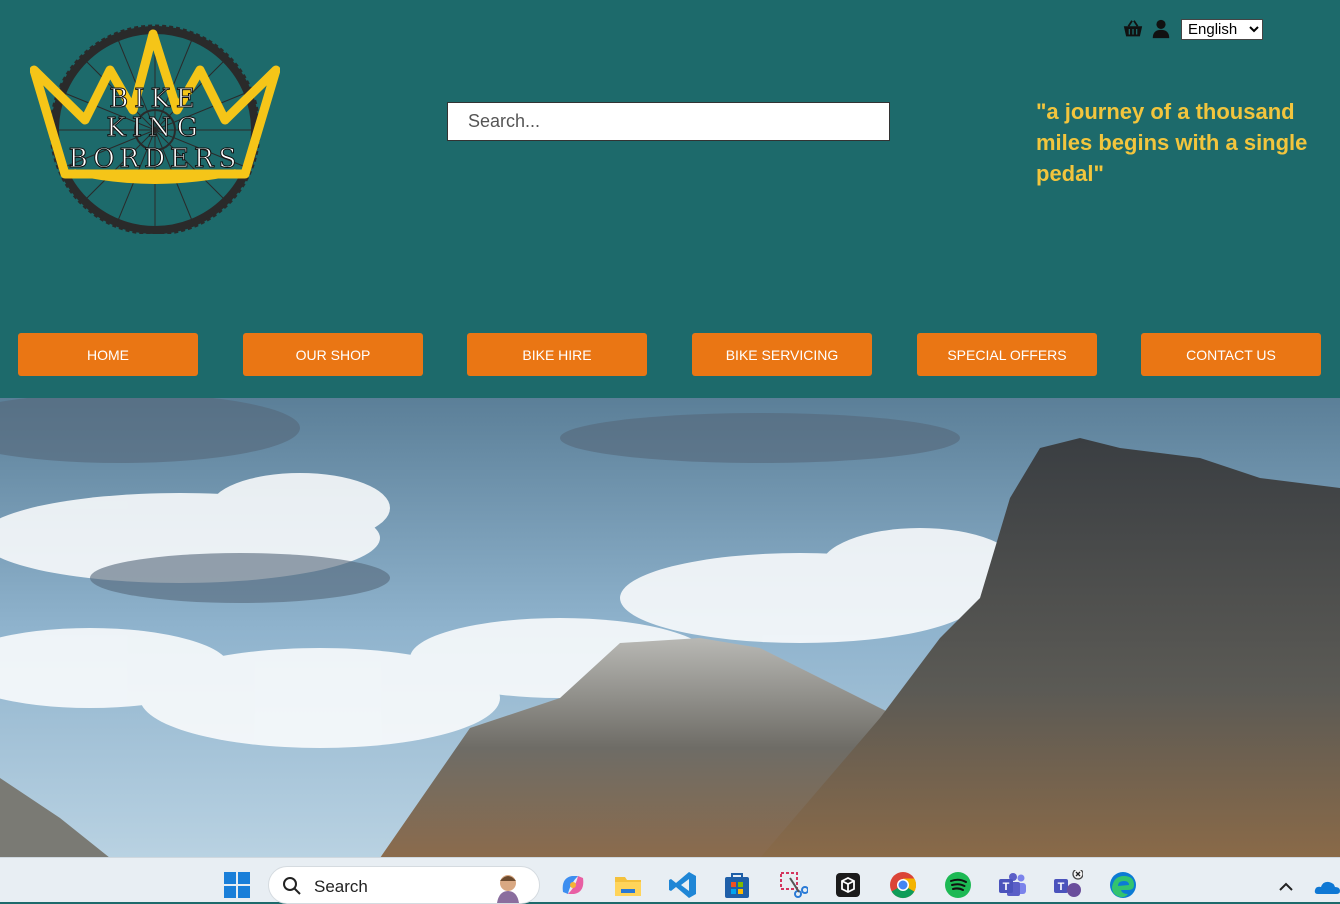 The image size is (1340, 904). What do you see at coordinates (668, 121) in the screenshot?
I see `search-input` at bounding box center [668, 121].